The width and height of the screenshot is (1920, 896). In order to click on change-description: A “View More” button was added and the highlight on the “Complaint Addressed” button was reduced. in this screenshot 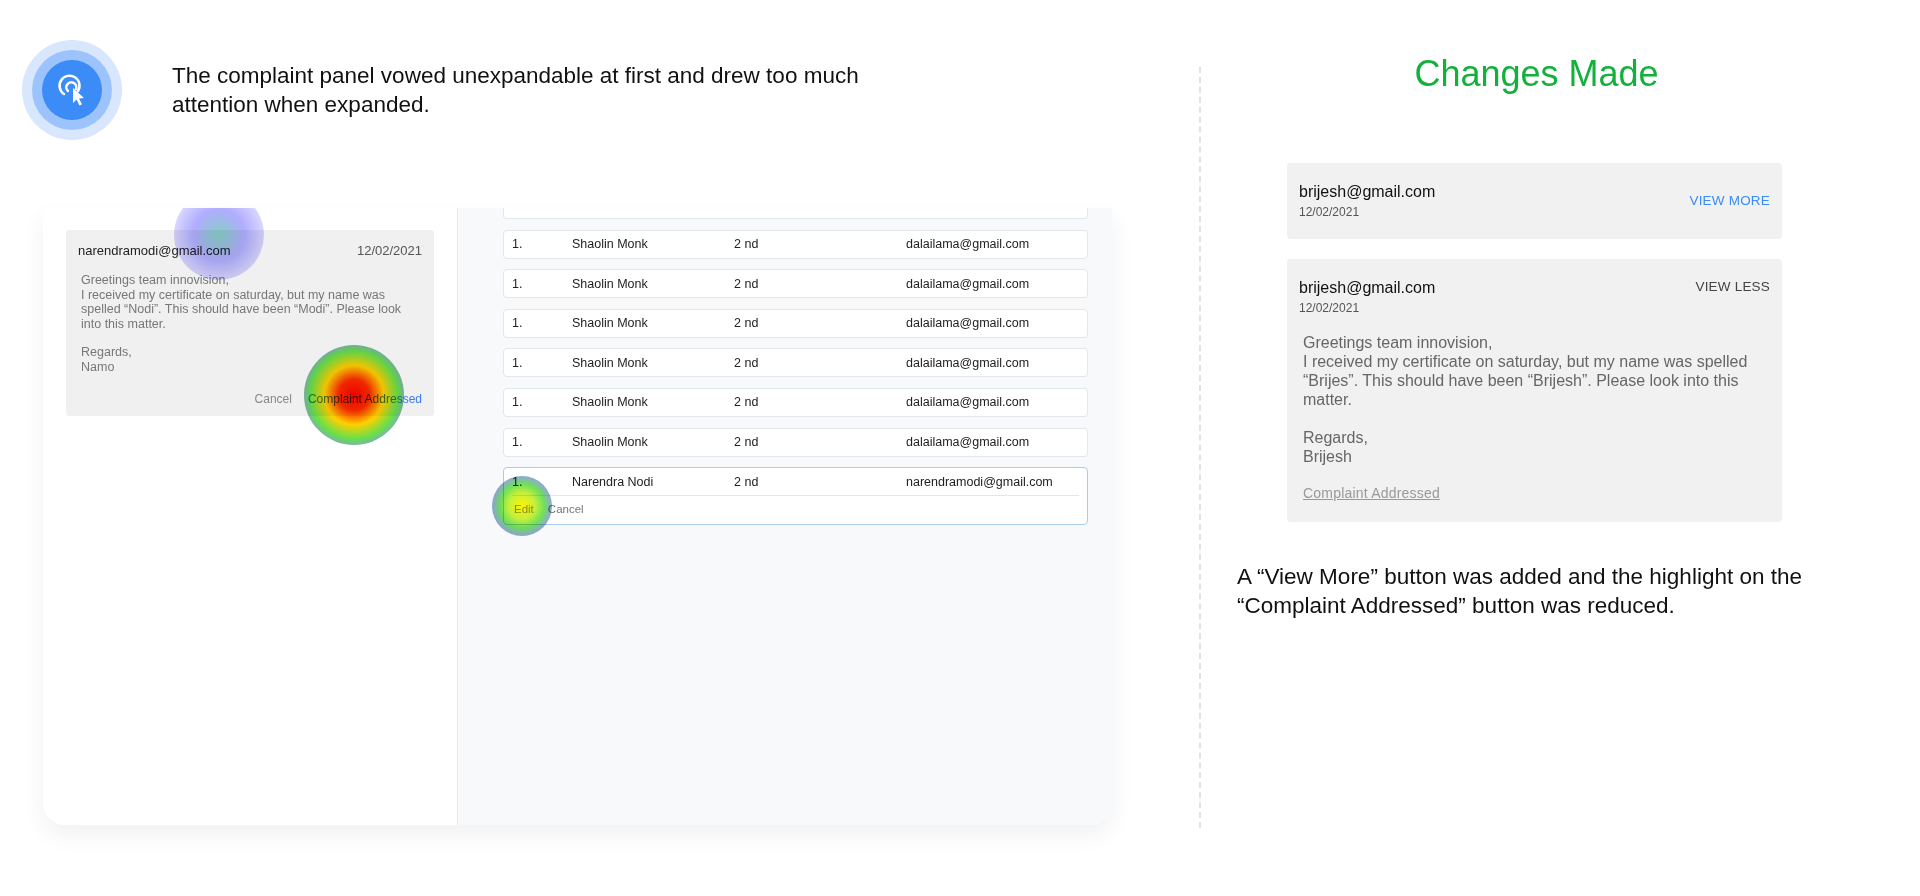, I will do `click(1520, 591)`.